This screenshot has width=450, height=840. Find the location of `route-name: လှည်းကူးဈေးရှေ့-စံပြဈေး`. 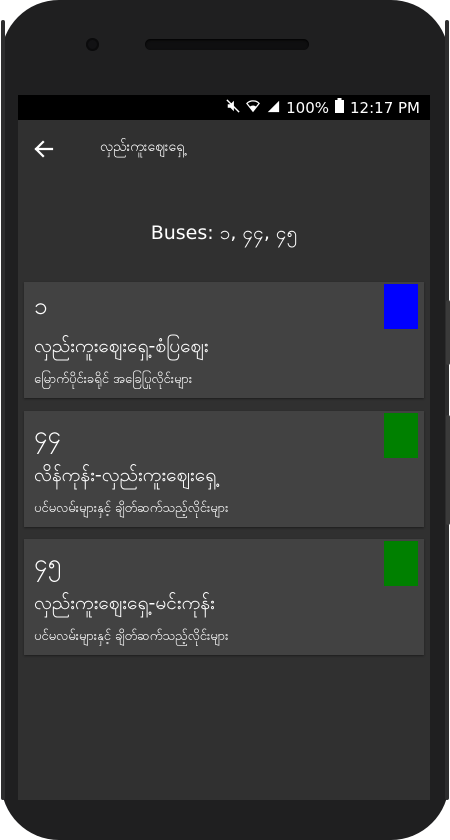

route-name: လှည်းကူးဈေးရှေ့-စံပြဈေး is located at coordinates (121, 346).